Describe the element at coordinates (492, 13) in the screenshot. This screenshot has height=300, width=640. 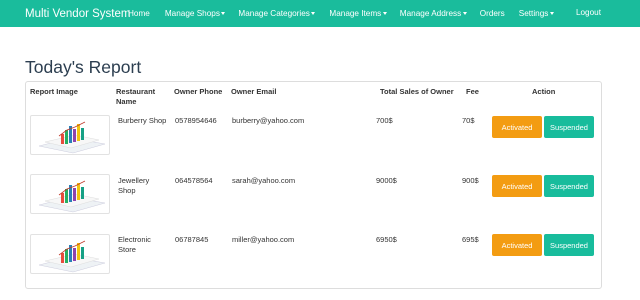
I see `nav-orders: Orders` at that location.